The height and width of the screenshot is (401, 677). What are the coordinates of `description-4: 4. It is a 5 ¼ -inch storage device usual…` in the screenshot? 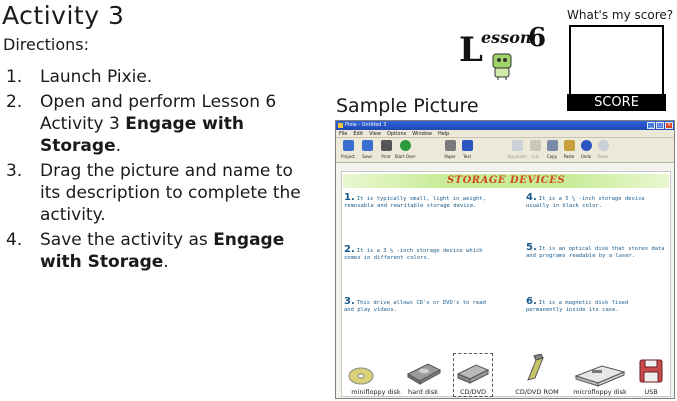 It's located at (596, 201).